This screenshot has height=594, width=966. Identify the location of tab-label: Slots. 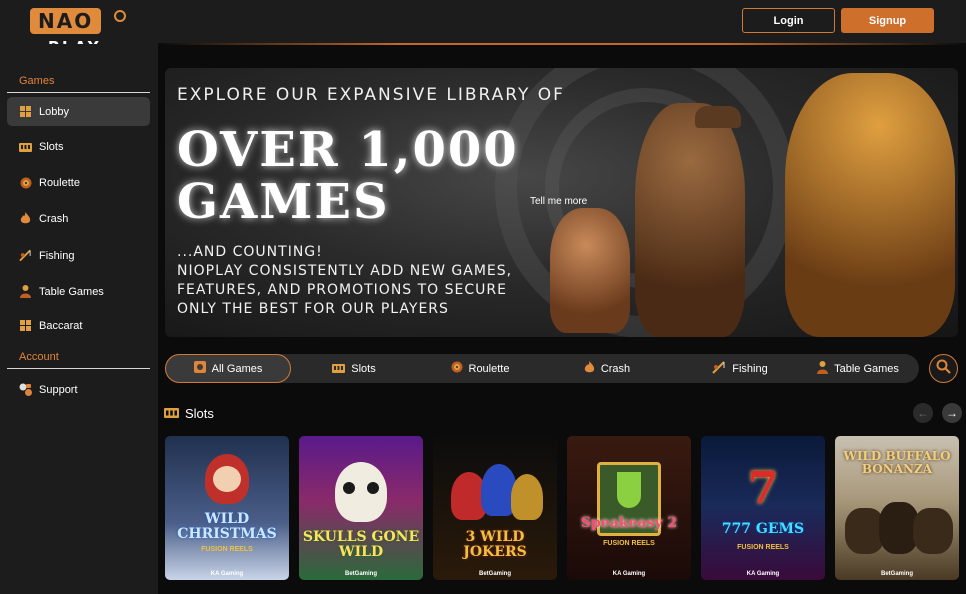
(363, 368).